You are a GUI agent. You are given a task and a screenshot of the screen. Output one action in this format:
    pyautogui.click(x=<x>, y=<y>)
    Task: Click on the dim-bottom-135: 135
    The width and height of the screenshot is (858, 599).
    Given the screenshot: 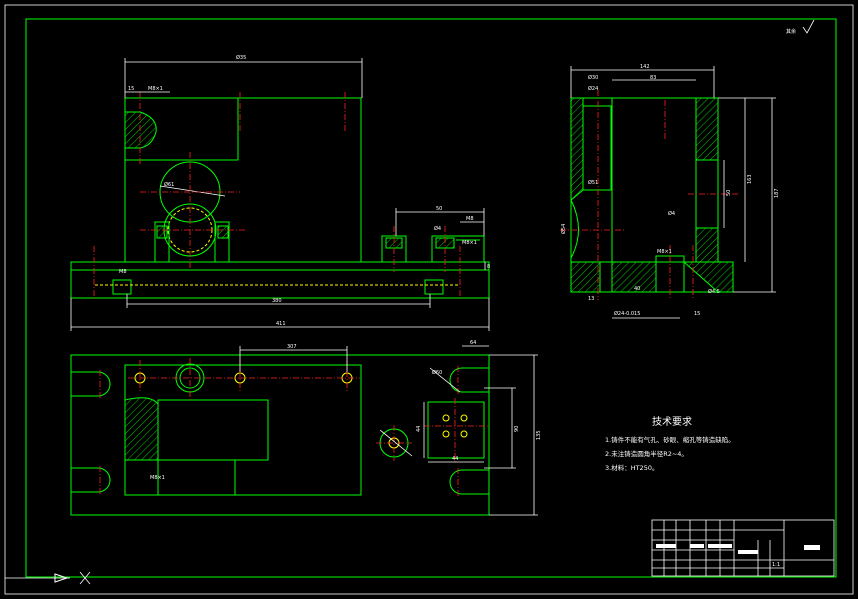 What is the action you would take?
    pyautogui.click(x=539, y=435)
    